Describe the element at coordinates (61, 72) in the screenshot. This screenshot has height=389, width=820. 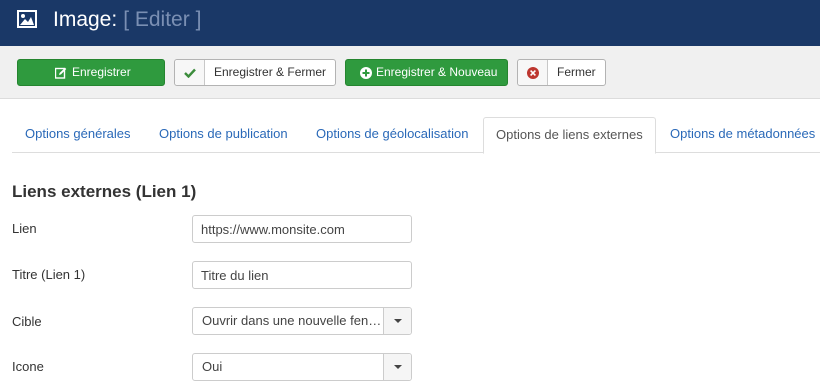
I see `edit-icon` at that location.